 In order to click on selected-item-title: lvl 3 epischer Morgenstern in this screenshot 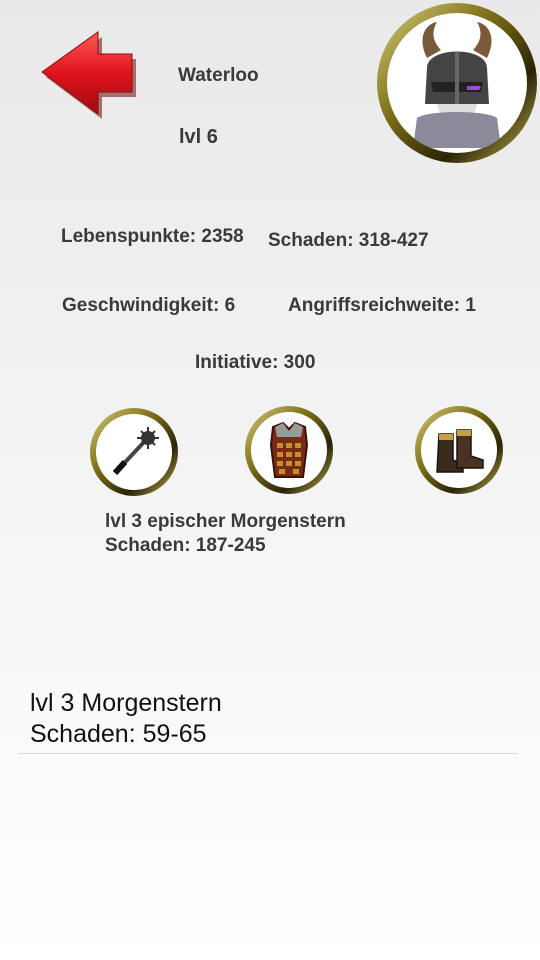, I will do `click(225, 521)`.